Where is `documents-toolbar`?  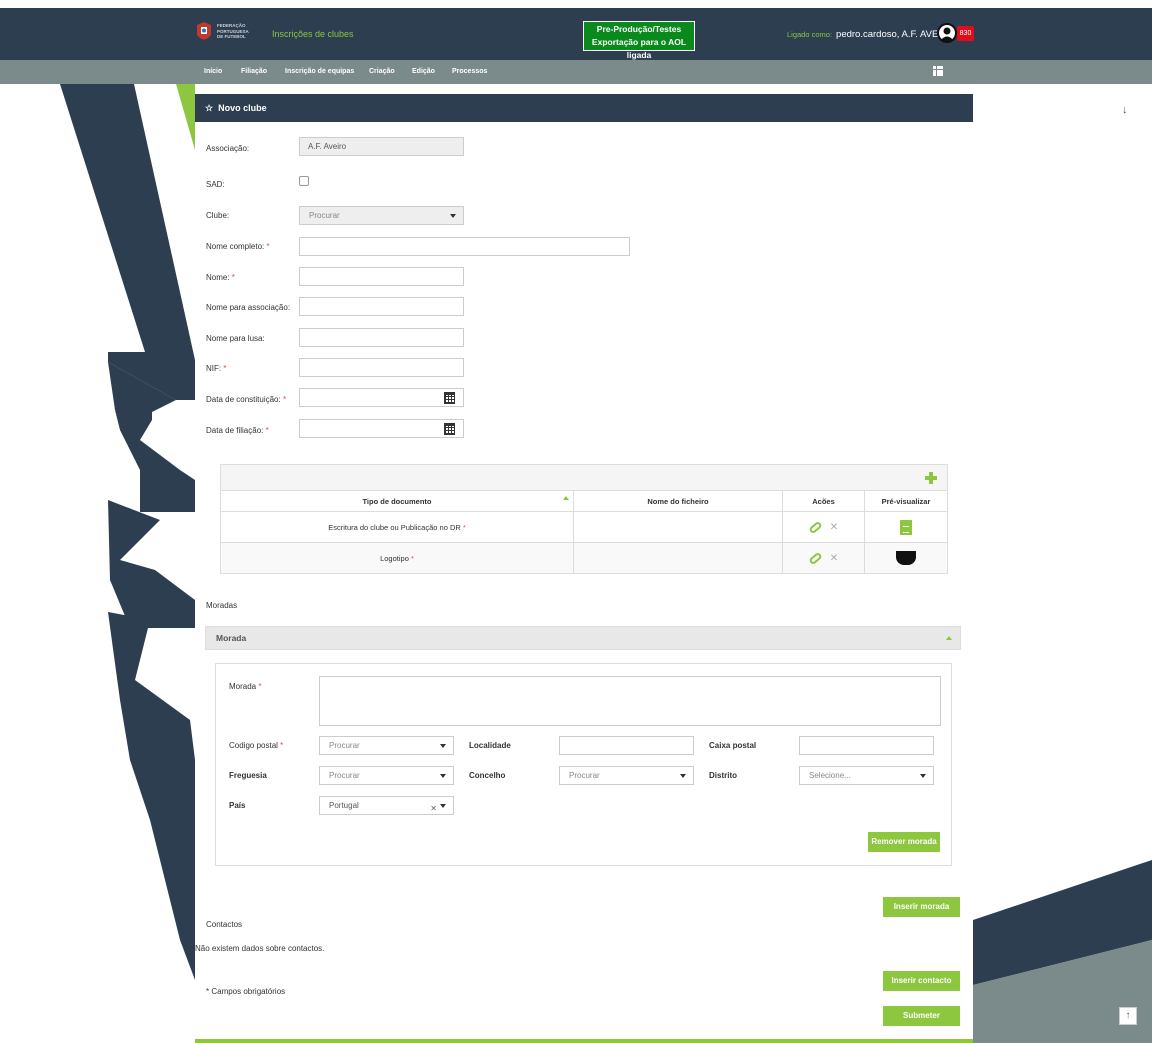
documents-toolbar is located at coordinates (584, 478).